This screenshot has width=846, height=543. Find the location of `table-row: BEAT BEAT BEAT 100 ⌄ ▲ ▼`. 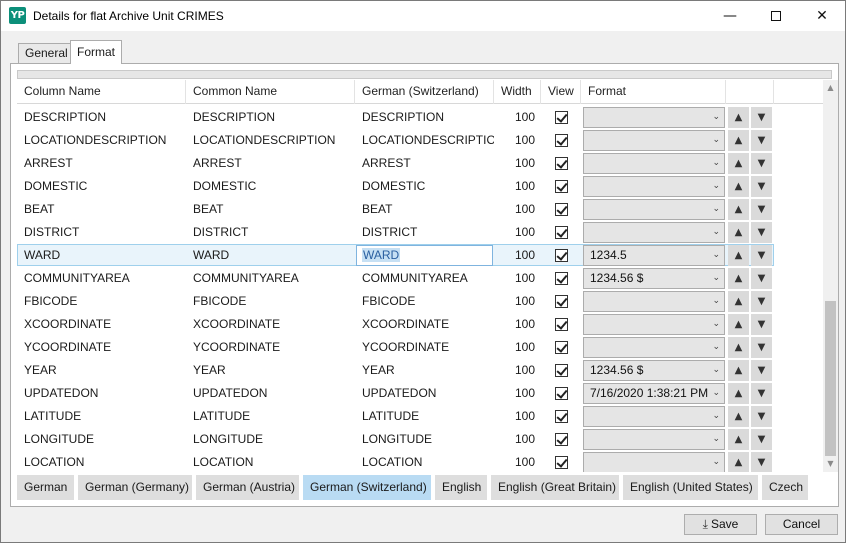

table-row: BEAT BEAT BEAT 100 ⌄ ▲ ▼ is located at coordinates (420, 209).